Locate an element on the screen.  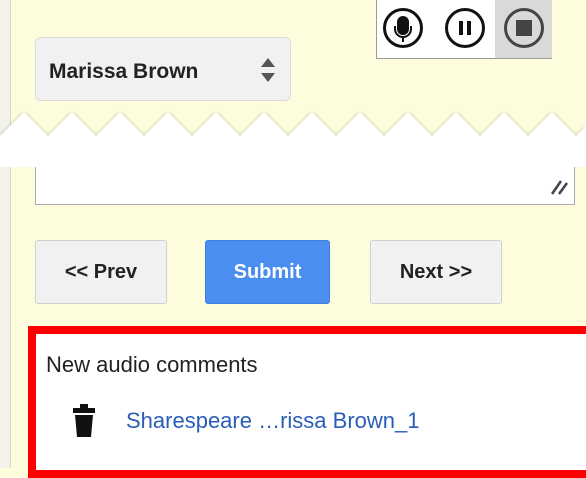
comments-heading: New audio comments is located at coordinates (152, 364).